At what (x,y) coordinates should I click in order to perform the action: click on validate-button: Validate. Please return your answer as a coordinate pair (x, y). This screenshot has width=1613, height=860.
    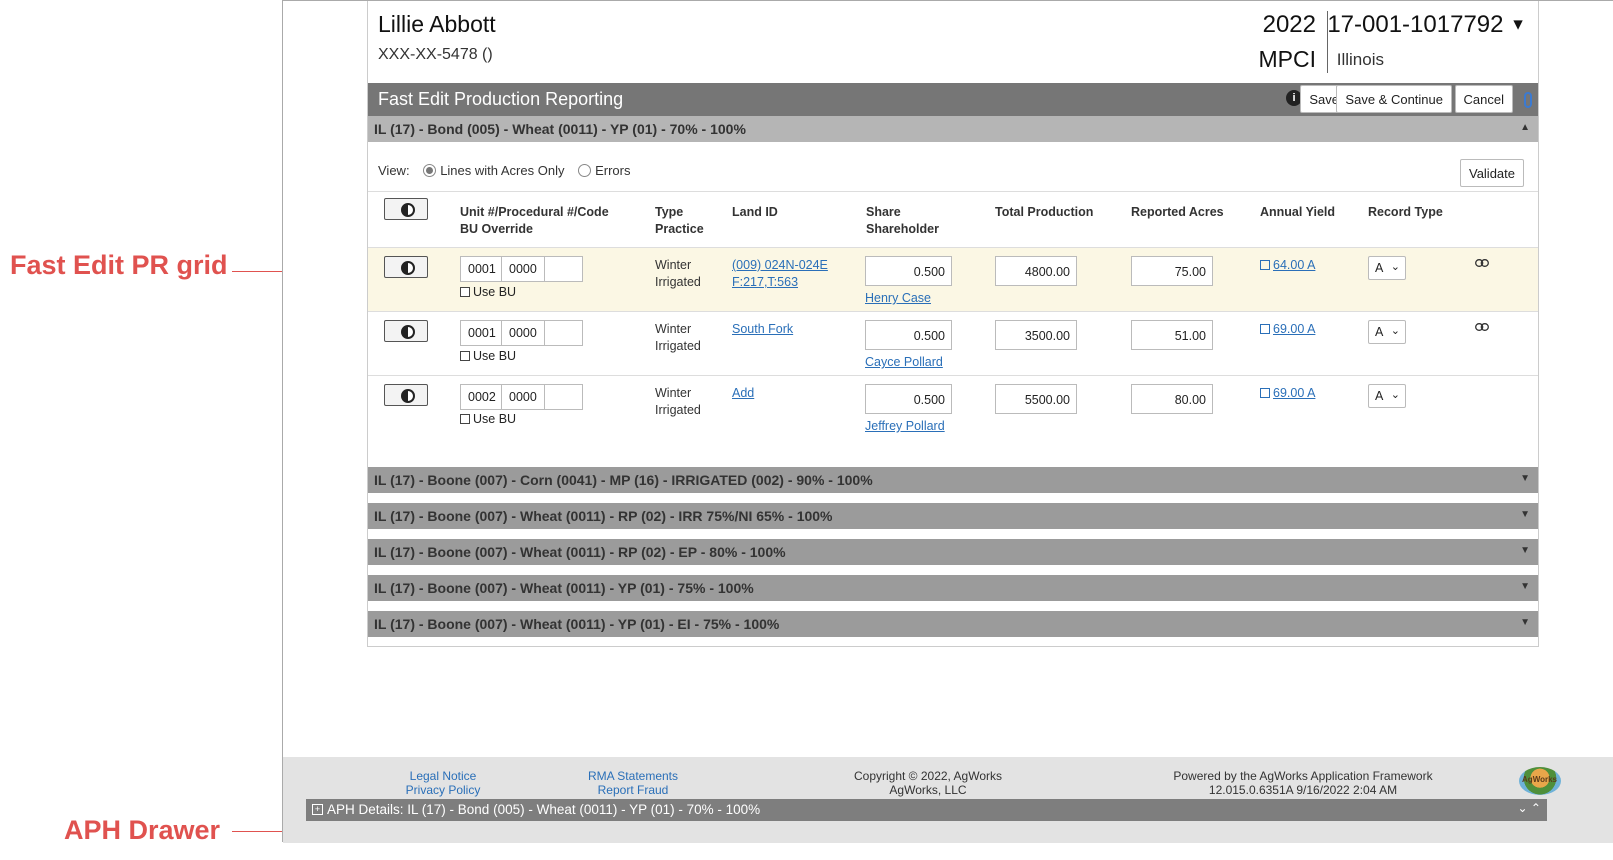
    Looking at the image, I should click on (1491, 173).